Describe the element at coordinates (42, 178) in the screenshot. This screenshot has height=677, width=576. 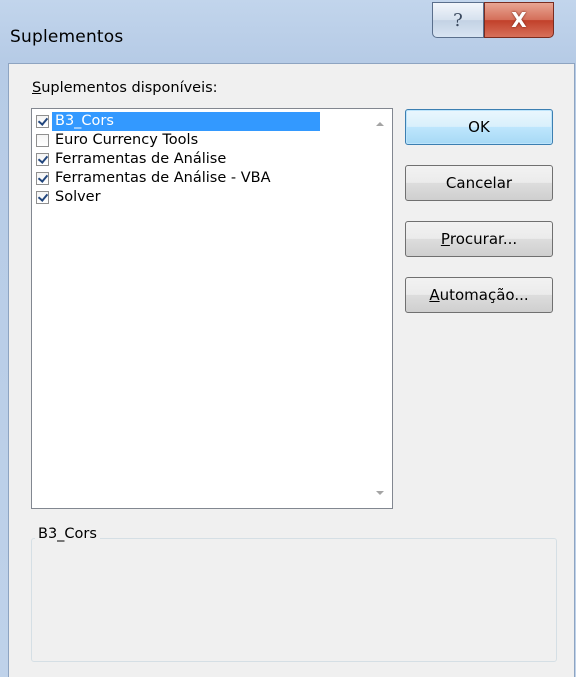
I see `checkbox-ferramentas-de-analise-vba` at that location.